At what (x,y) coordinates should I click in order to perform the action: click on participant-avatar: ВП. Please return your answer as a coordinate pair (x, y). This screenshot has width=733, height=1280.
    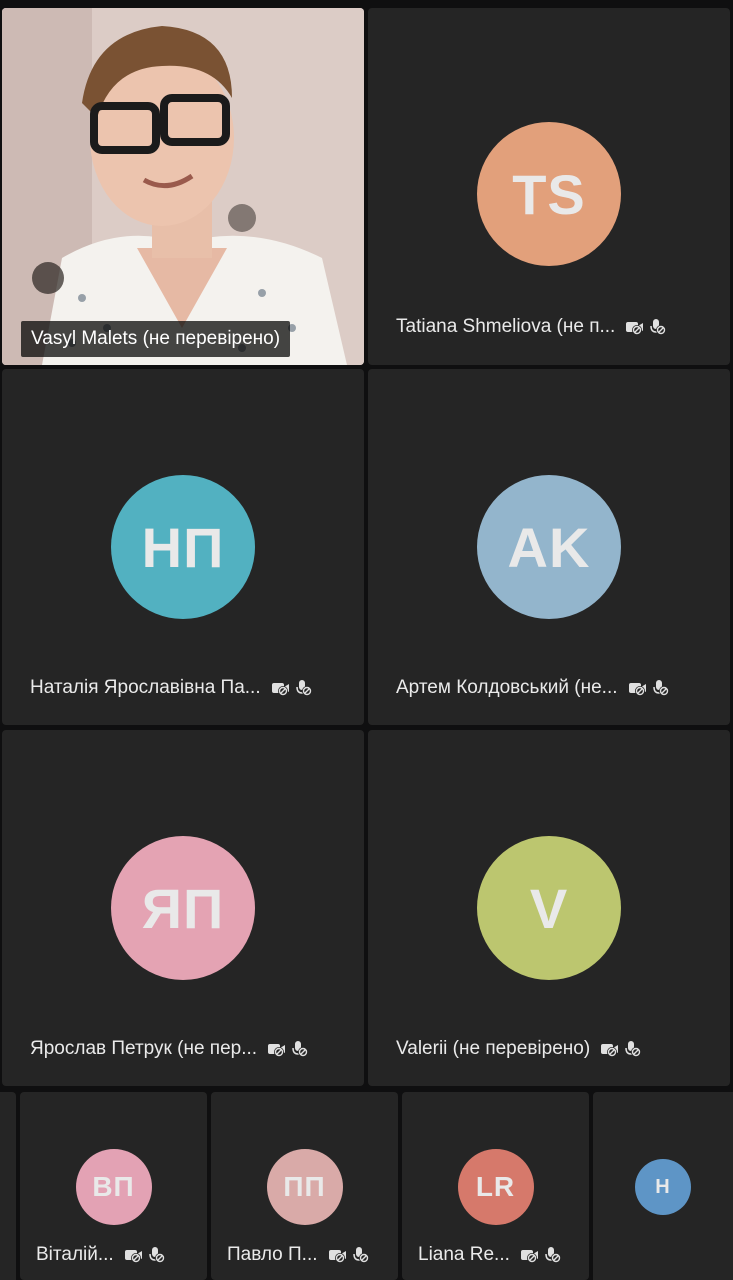
    Looking at the image, I should click on (113, 1187).